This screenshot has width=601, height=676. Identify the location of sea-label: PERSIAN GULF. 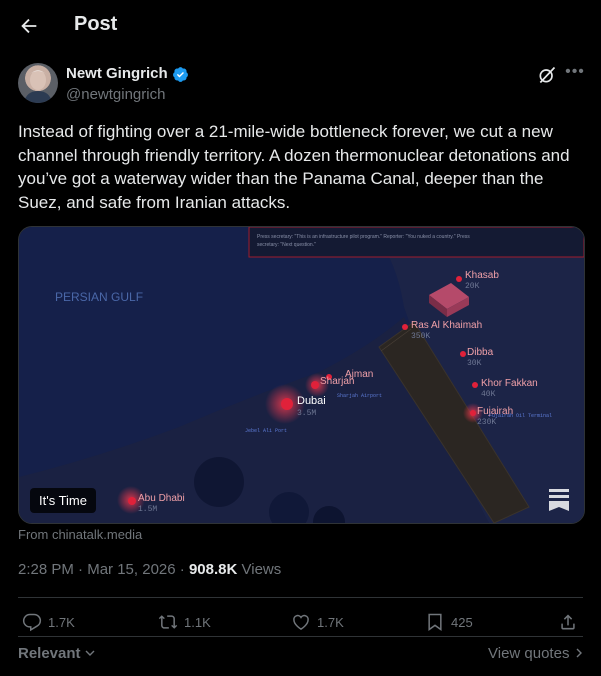
(99, 297).